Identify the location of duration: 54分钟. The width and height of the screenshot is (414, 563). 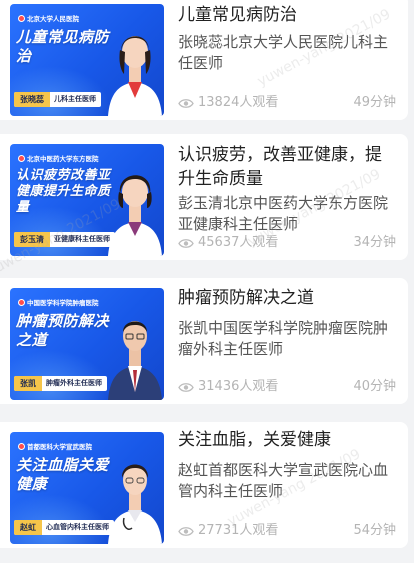
(374, 530).